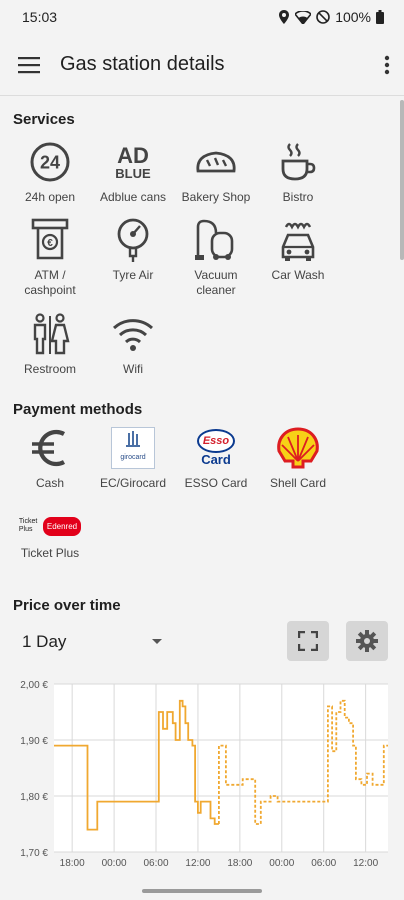  Describe the element at coordinates (133, 448) in the screenshot. I see `girocard-logo: girocard` at that location.